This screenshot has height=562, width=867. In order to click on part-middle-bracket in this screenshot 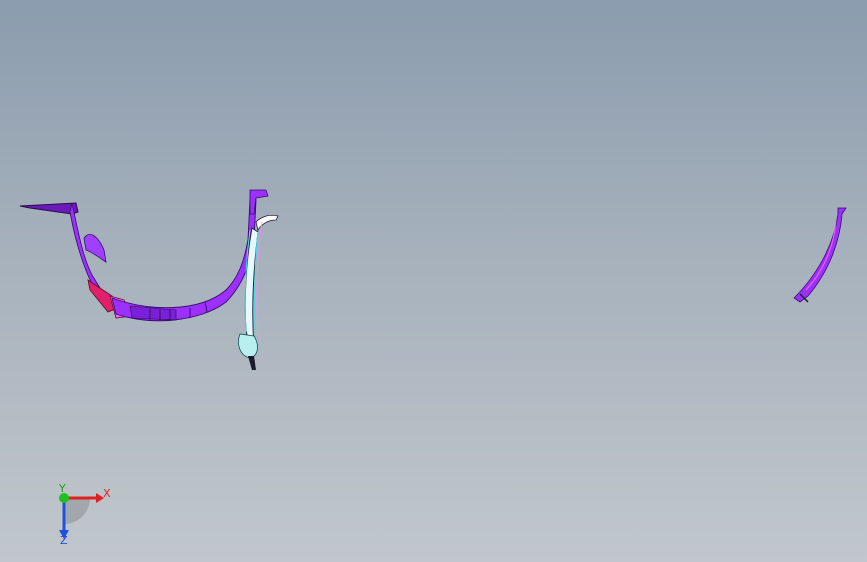, I will do `click(258, 292)`.